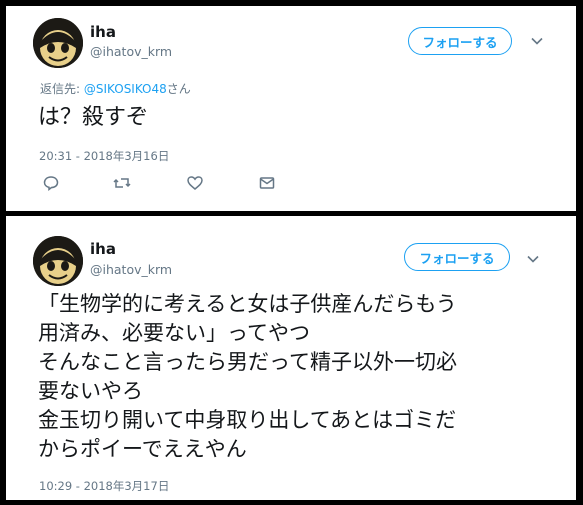 This screenshot has height=505, width=583. I want to click on tweet-text: は？殺すぞ, so click(93, 118).